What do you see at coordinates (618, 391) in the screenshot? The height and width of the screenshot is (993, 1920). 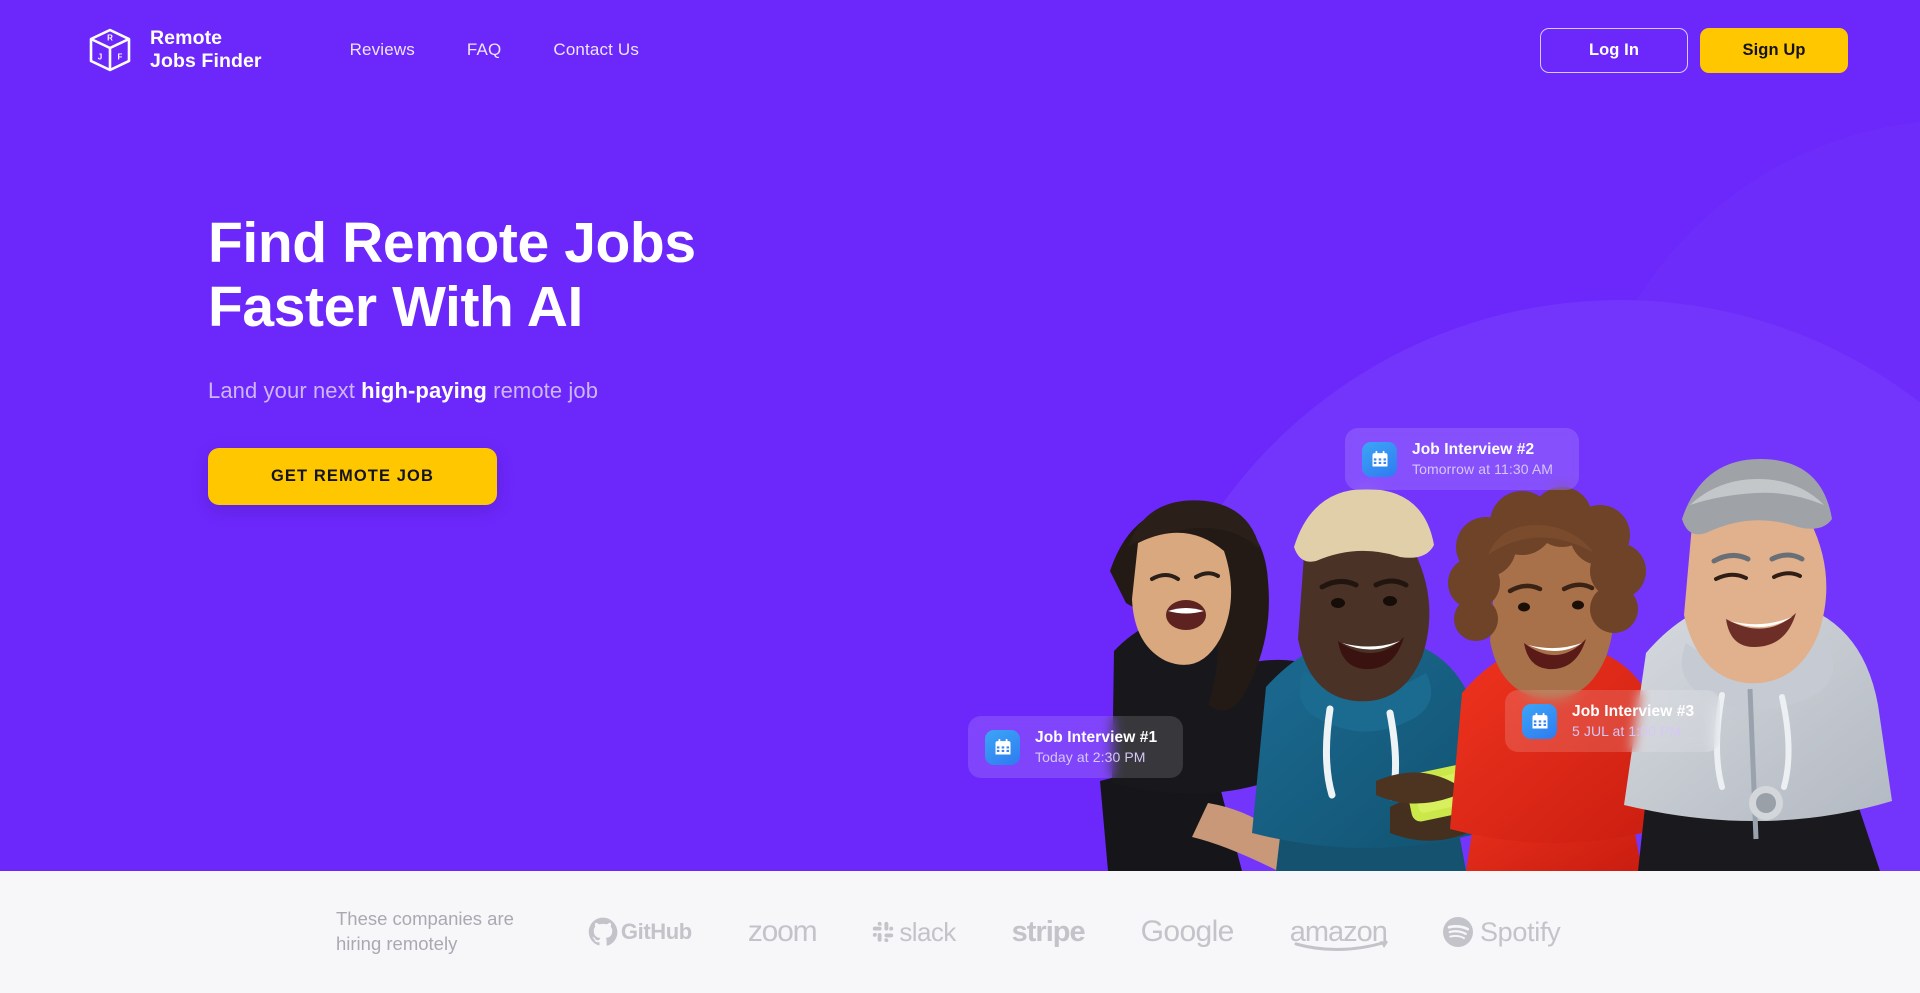 I see `hero-subtitle: Land your next high-paying remote job` at bounding box center [618, 391].